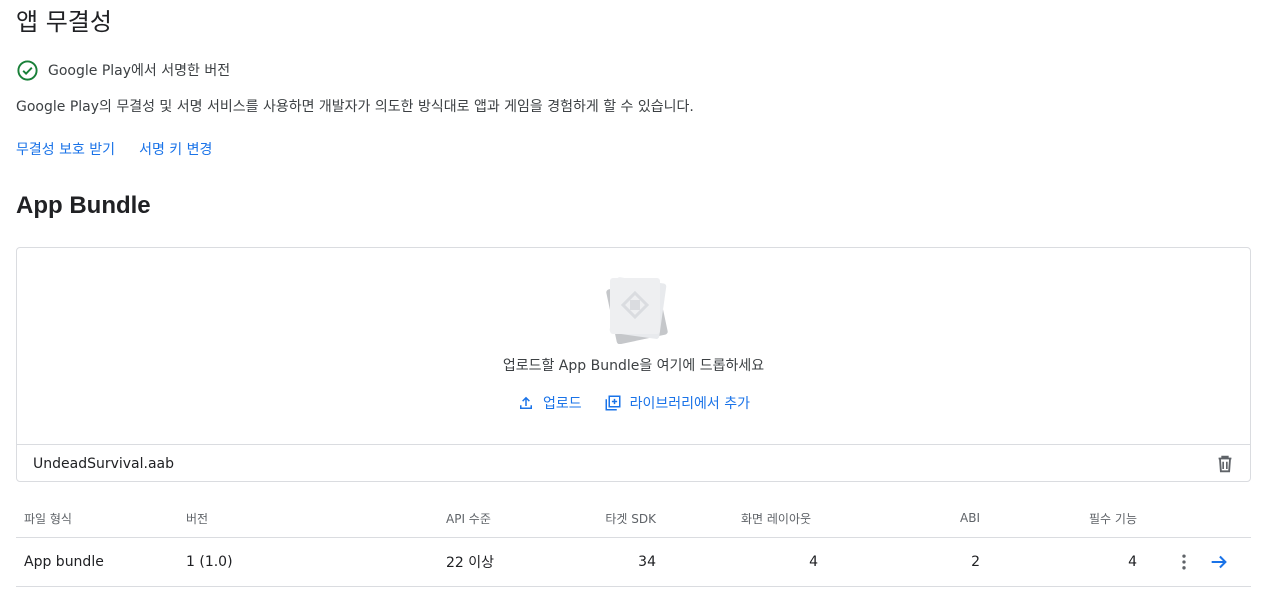  Describe the element at coordinates (1219, 562) in the screenshot. I see `arrow-forward-icon` at that location.